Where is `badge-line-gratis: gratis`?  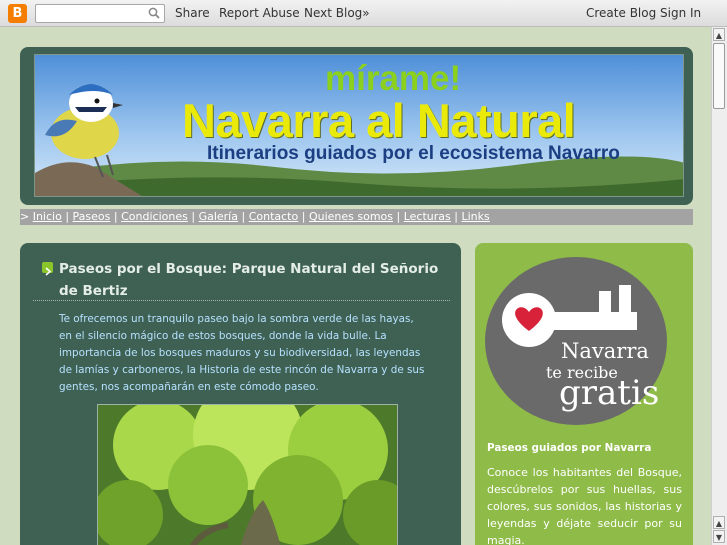 badge-line-gratis: gratis is located at coordinates (609, 393).